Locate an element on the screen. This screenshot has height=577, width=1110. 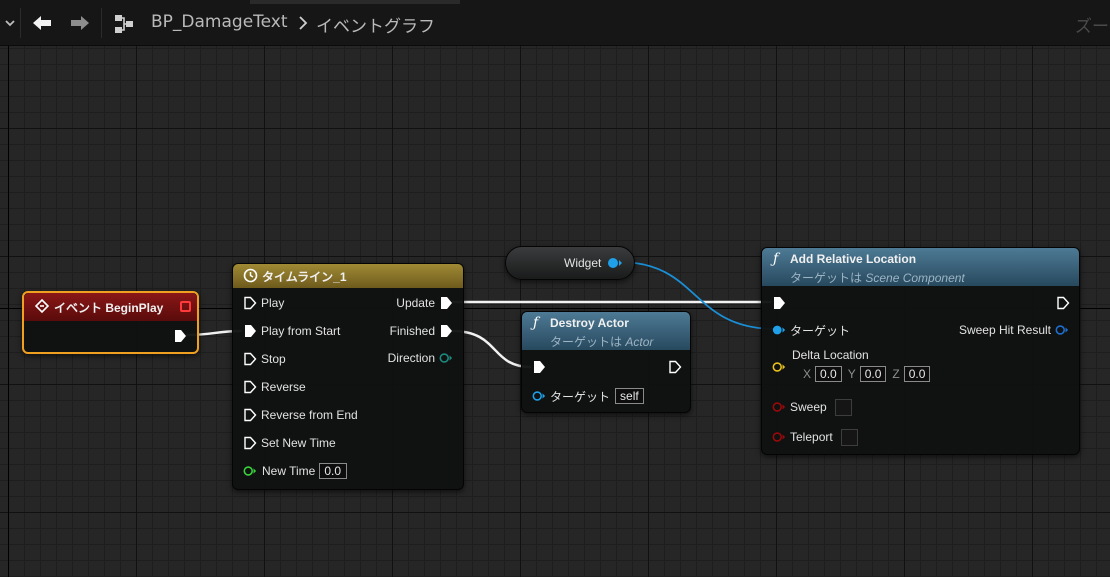
delta-location-fields: X 0.0 Y 0.0 Z 0.0 is located at coordinates (867, 374).